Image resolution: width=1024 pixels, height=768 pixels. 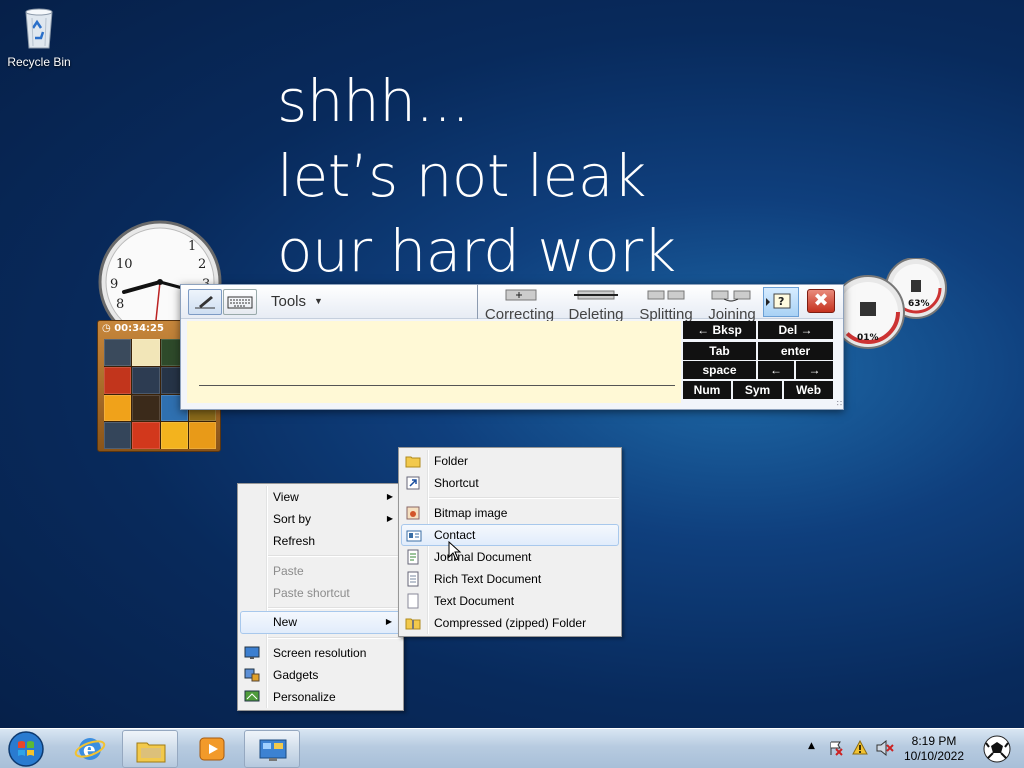 I want to click on menu-item-new: New ▶, so click(x=320, y=622).